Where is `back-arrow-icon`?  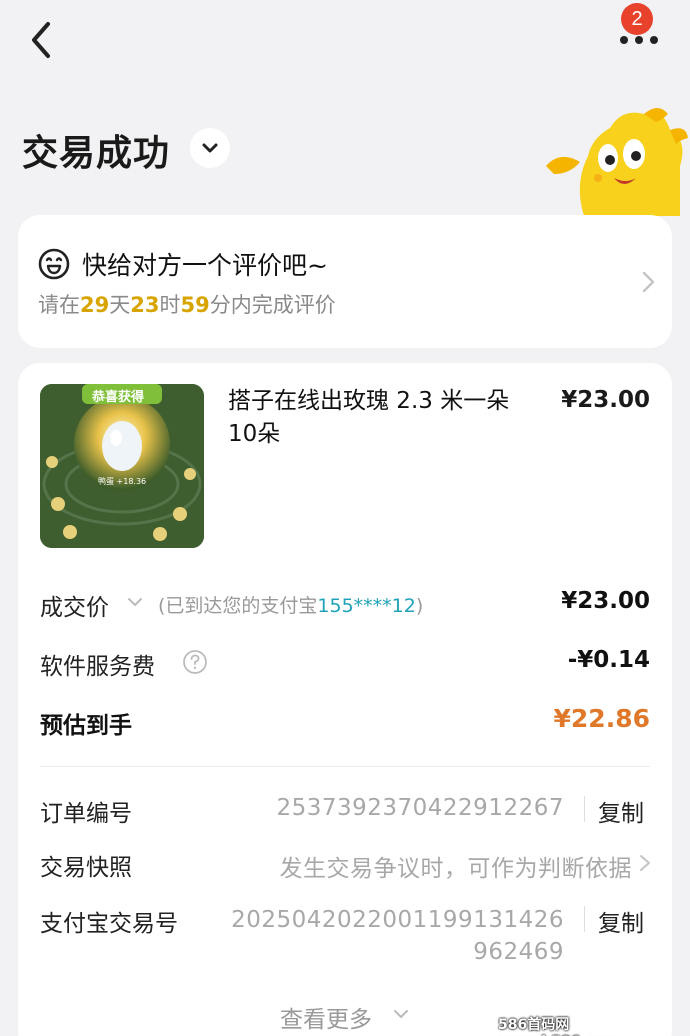 back-arrow-icon is located at coordinates (42, 40).